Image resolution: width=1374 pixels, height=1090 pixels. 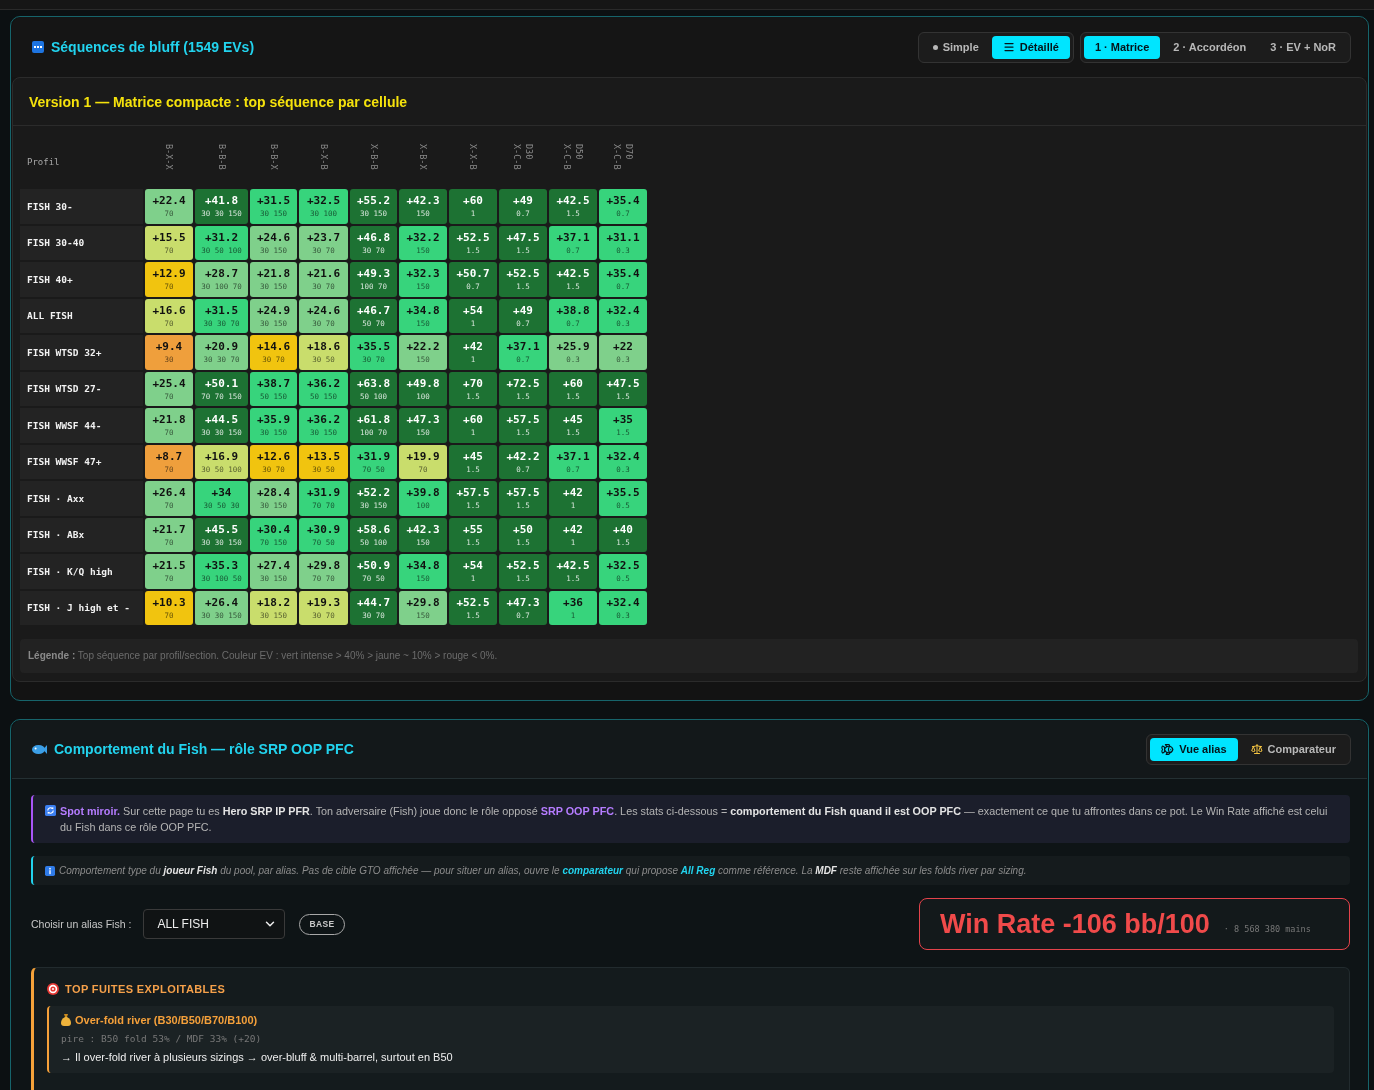 I want to click on ev-value: +46.7, so click(x=373, y=310).